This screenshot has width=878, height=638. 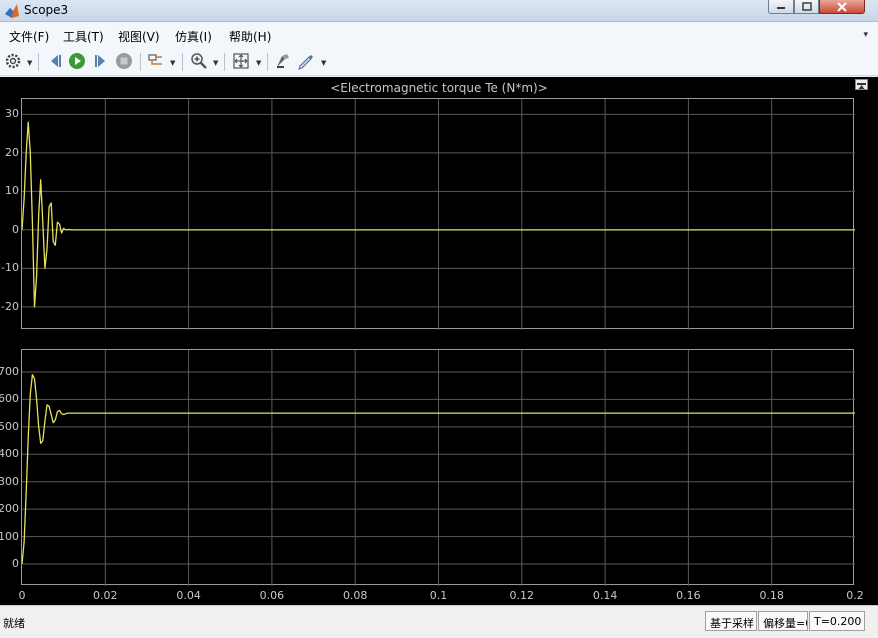 I want to click on maximize-icon, so click(x=806, y=6).